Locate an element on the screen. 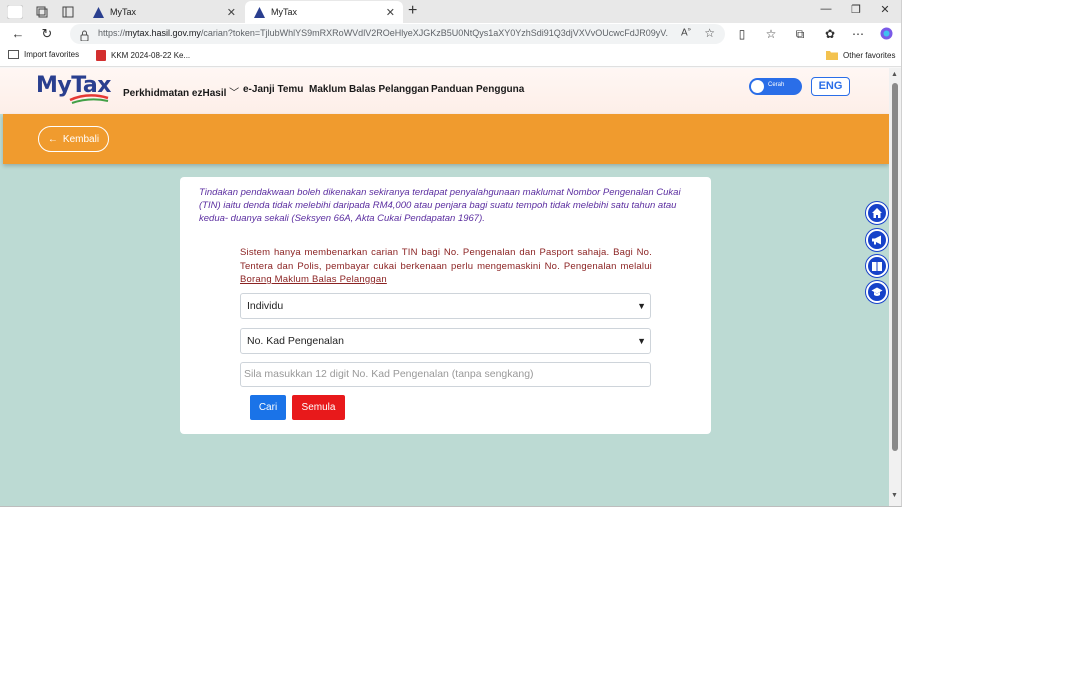 The height and width of the screenshot is (690, 1073). favorite-star-icon: ☆ is located at coordinates (709, 33).